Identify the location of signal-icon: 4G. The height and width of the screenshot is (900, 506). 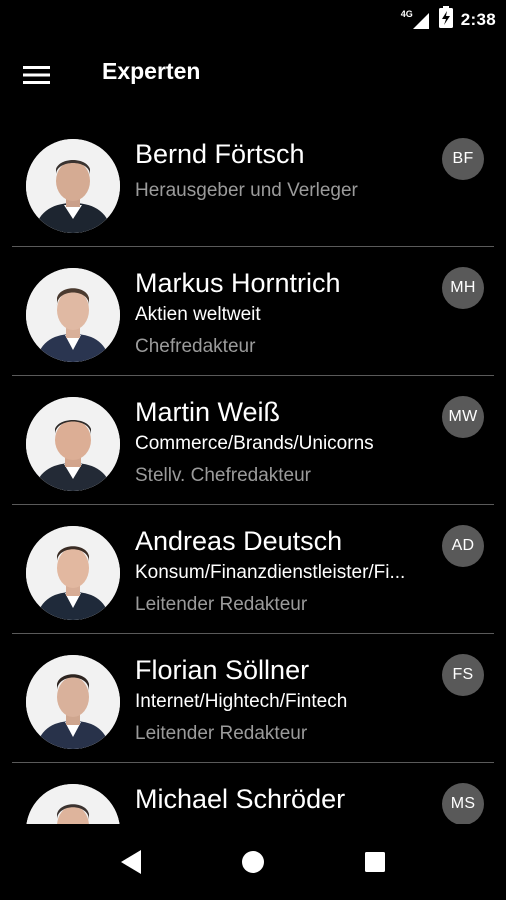
(416, 20).